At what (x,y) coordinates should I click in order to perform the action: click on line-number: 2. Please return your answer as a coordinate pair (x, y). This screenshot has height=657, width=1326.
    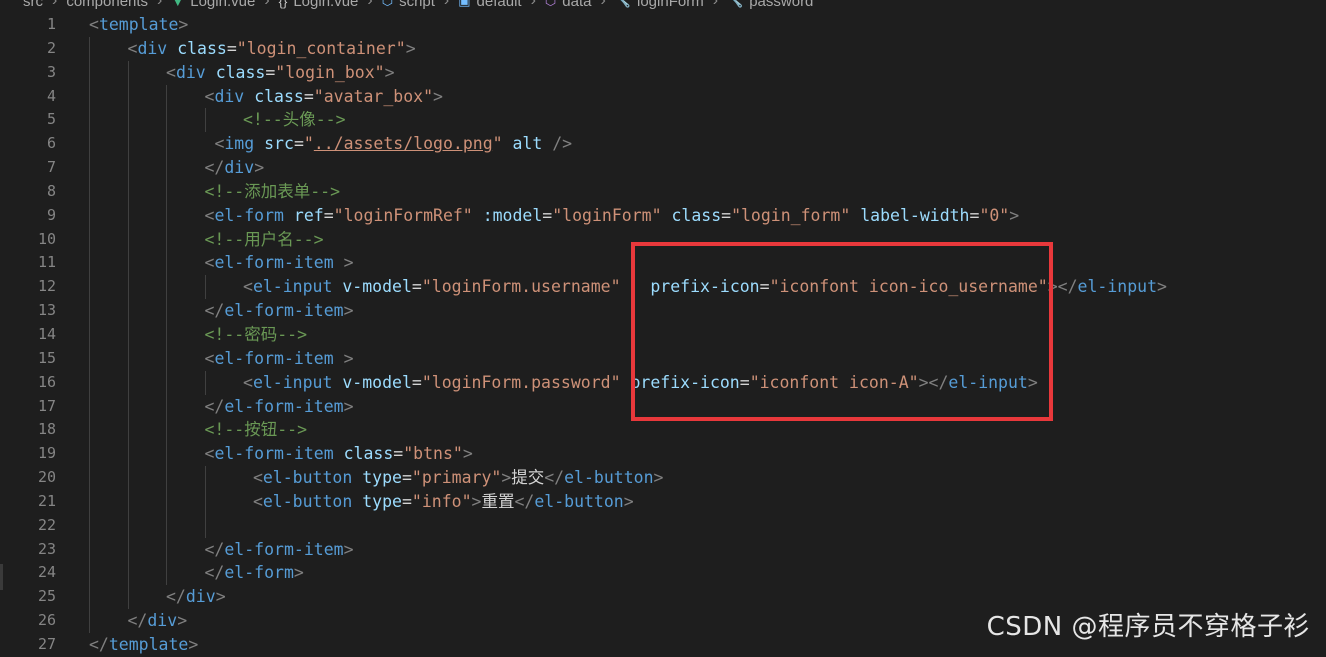
    Looking at the image, I should click on (51, 47).